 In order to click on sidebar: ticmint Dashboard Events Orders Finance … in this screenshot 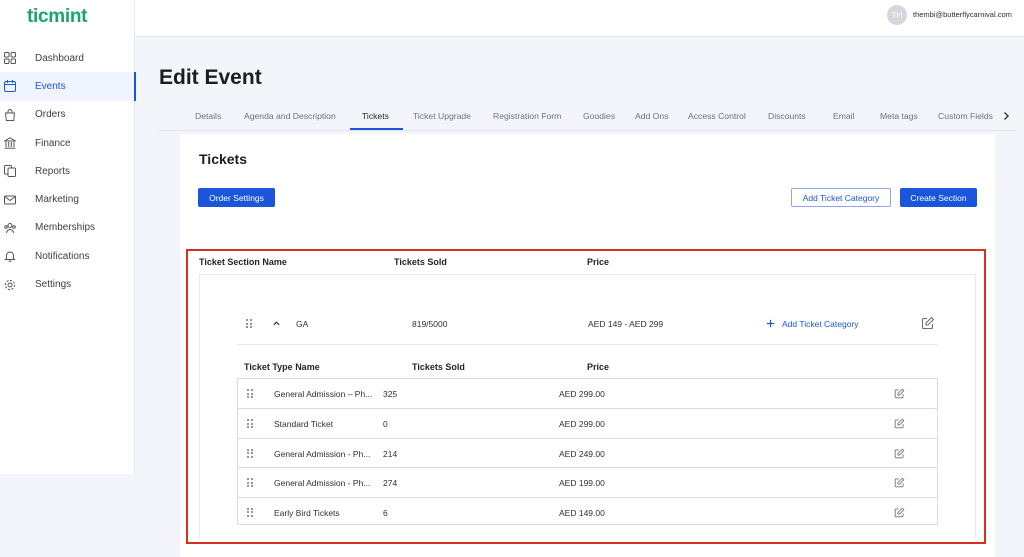, I will do `click(68, 237)`.